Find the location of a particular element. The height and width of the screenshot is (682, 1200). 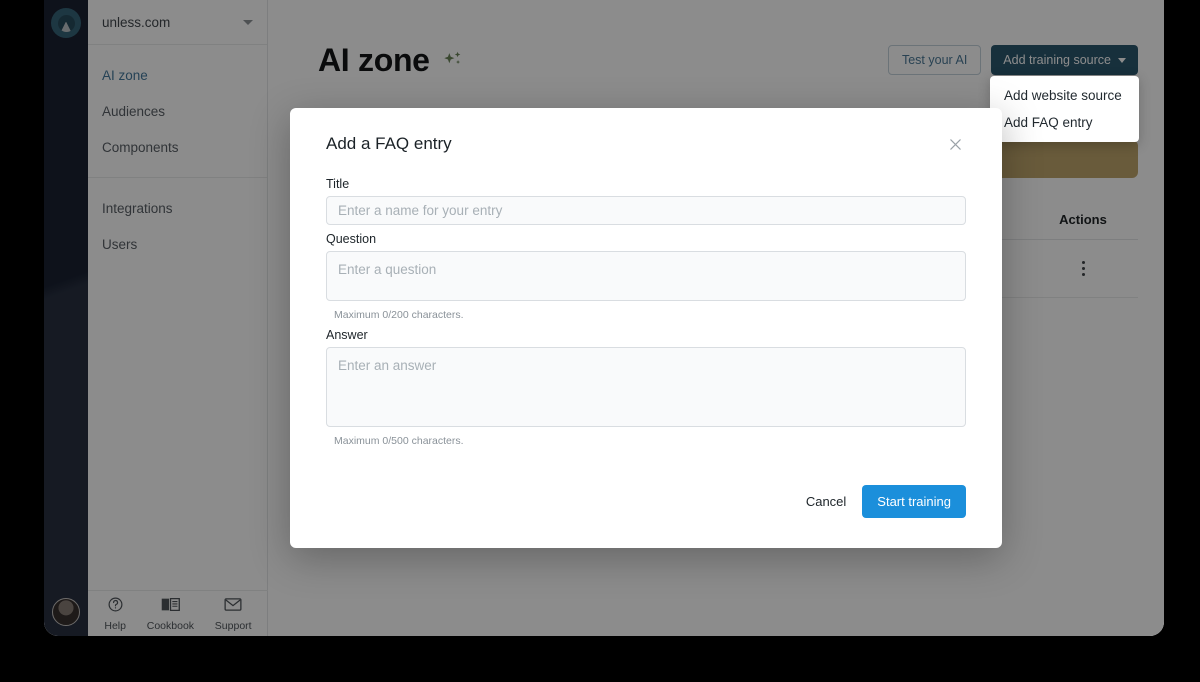

add-training-source-label: Add training source is located at coordinates (1057, 60).